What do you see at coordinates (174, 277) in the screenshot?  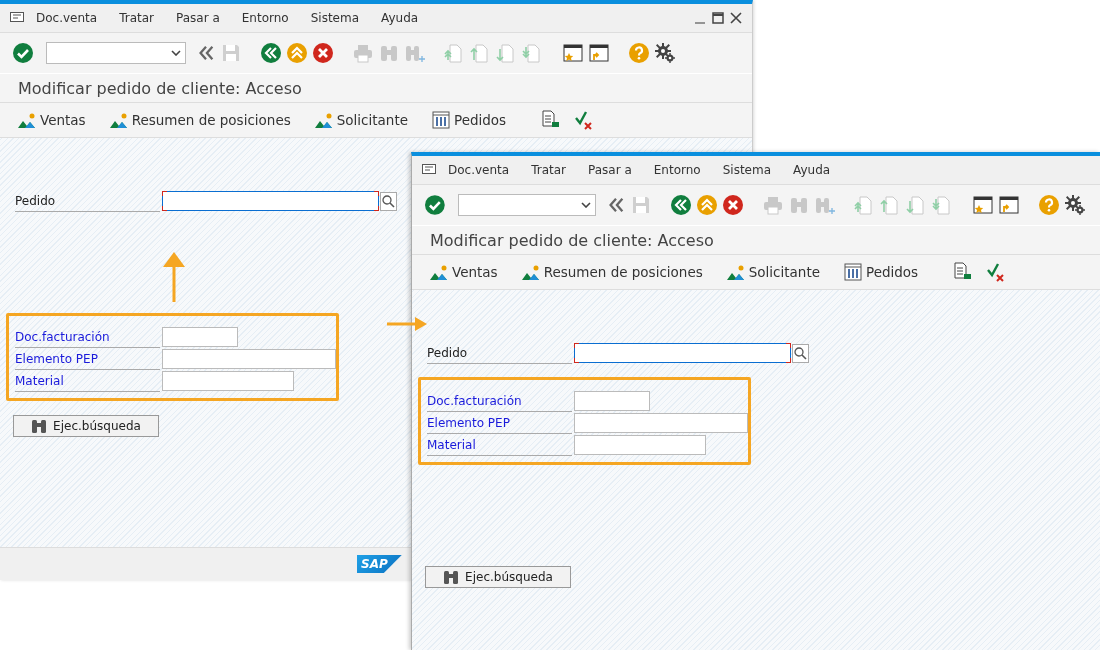 I see `up-arrow` at bounding box center [174, 277].